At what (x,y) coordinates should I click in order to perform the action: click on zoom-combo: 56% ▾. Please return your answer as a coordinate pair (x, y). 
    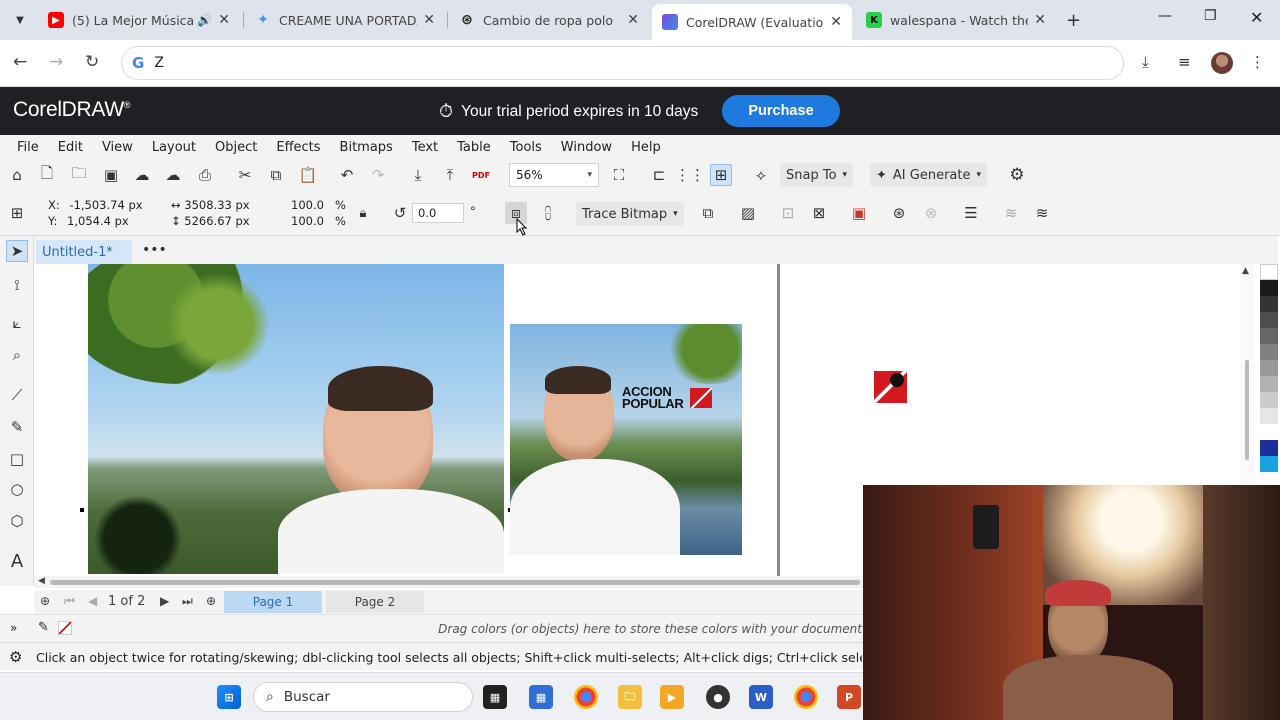
    Looking at the image, I should click on (554, 175).